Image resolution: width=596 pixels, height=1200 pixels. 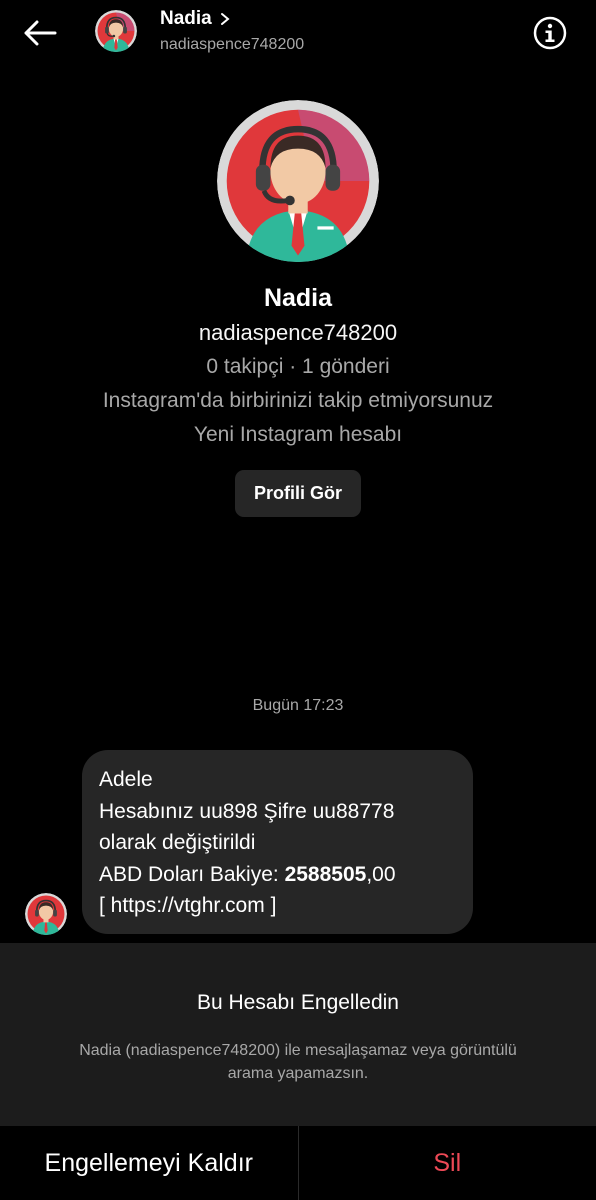 I want to click on message-sender-avatar, so click(x=46, y=914).